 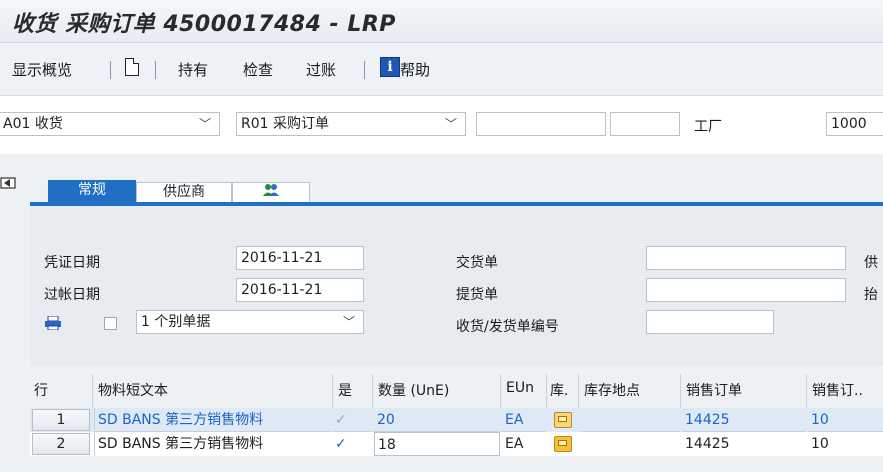 What do you see at coordinates (33, 124) in the screenshot?
I see `action-select-value: A01 收货` at bounding box center [33, 124].